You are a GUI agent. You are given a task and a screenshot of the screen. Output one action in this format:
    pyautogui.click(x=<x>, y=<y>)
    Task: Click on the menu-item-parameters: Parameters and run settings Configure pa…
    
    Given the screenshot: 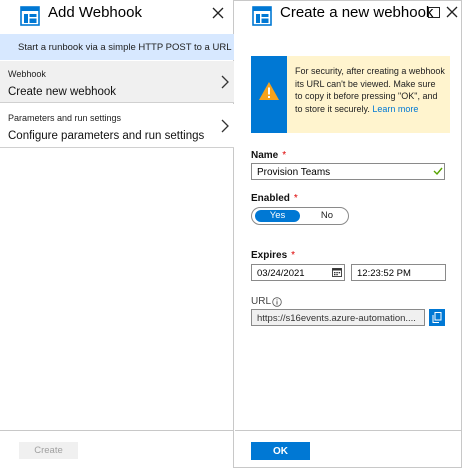 What is the action you would take?
    pyautogui.click(x=117, y=126)
    